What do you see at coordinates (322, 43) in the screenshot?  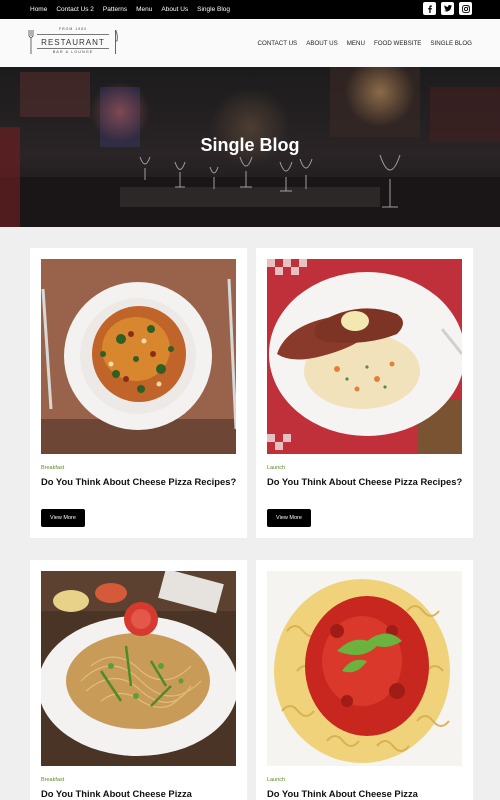 I see `main-nav-about-us: ABOUT US` at bounding box center [322, 43].